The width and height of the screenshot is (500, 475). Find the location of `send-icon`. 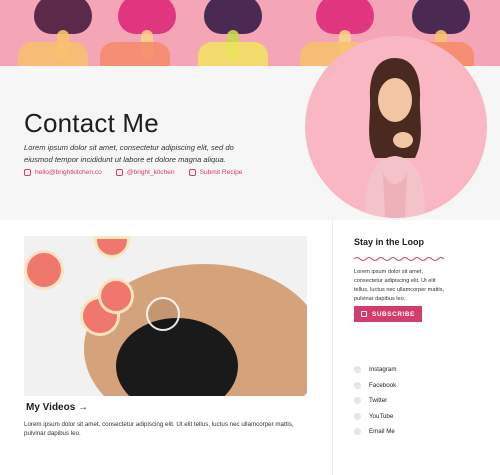

send-icon is located at coordinates (27, 172).